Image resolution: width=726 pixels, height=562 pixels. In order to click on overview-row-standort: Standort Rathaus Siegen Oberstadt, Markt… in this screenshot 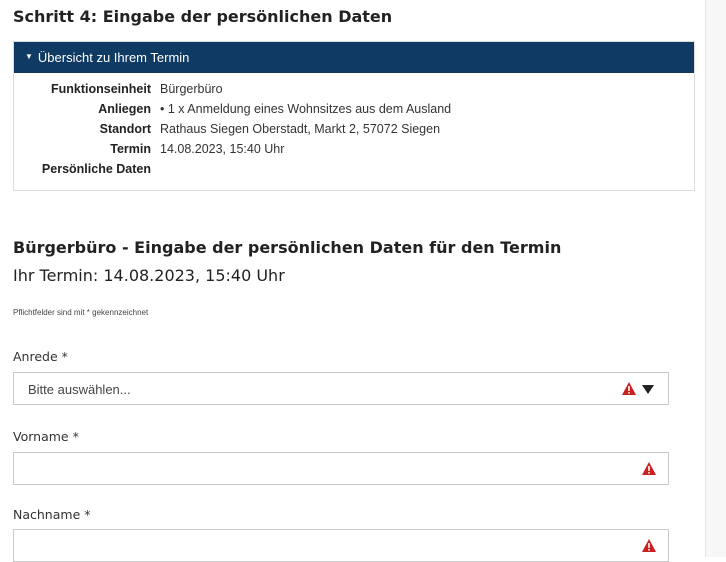, I will do `click(355, 130)`.